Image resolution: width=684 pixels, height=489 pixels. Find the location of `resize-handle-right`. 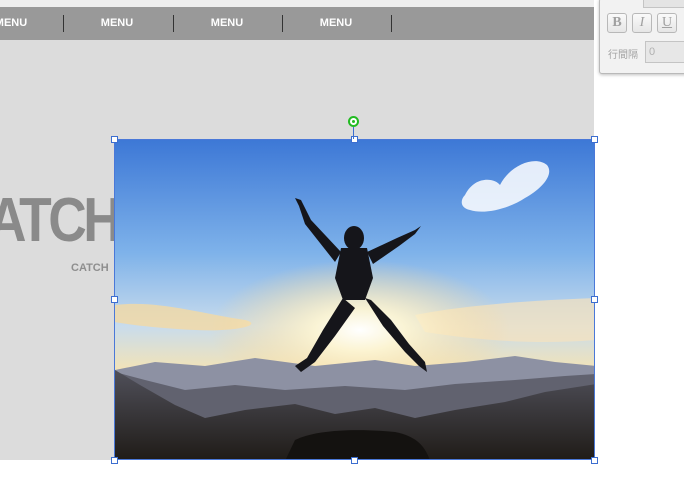

resize-handle-right is located at coordinates (594, 299).